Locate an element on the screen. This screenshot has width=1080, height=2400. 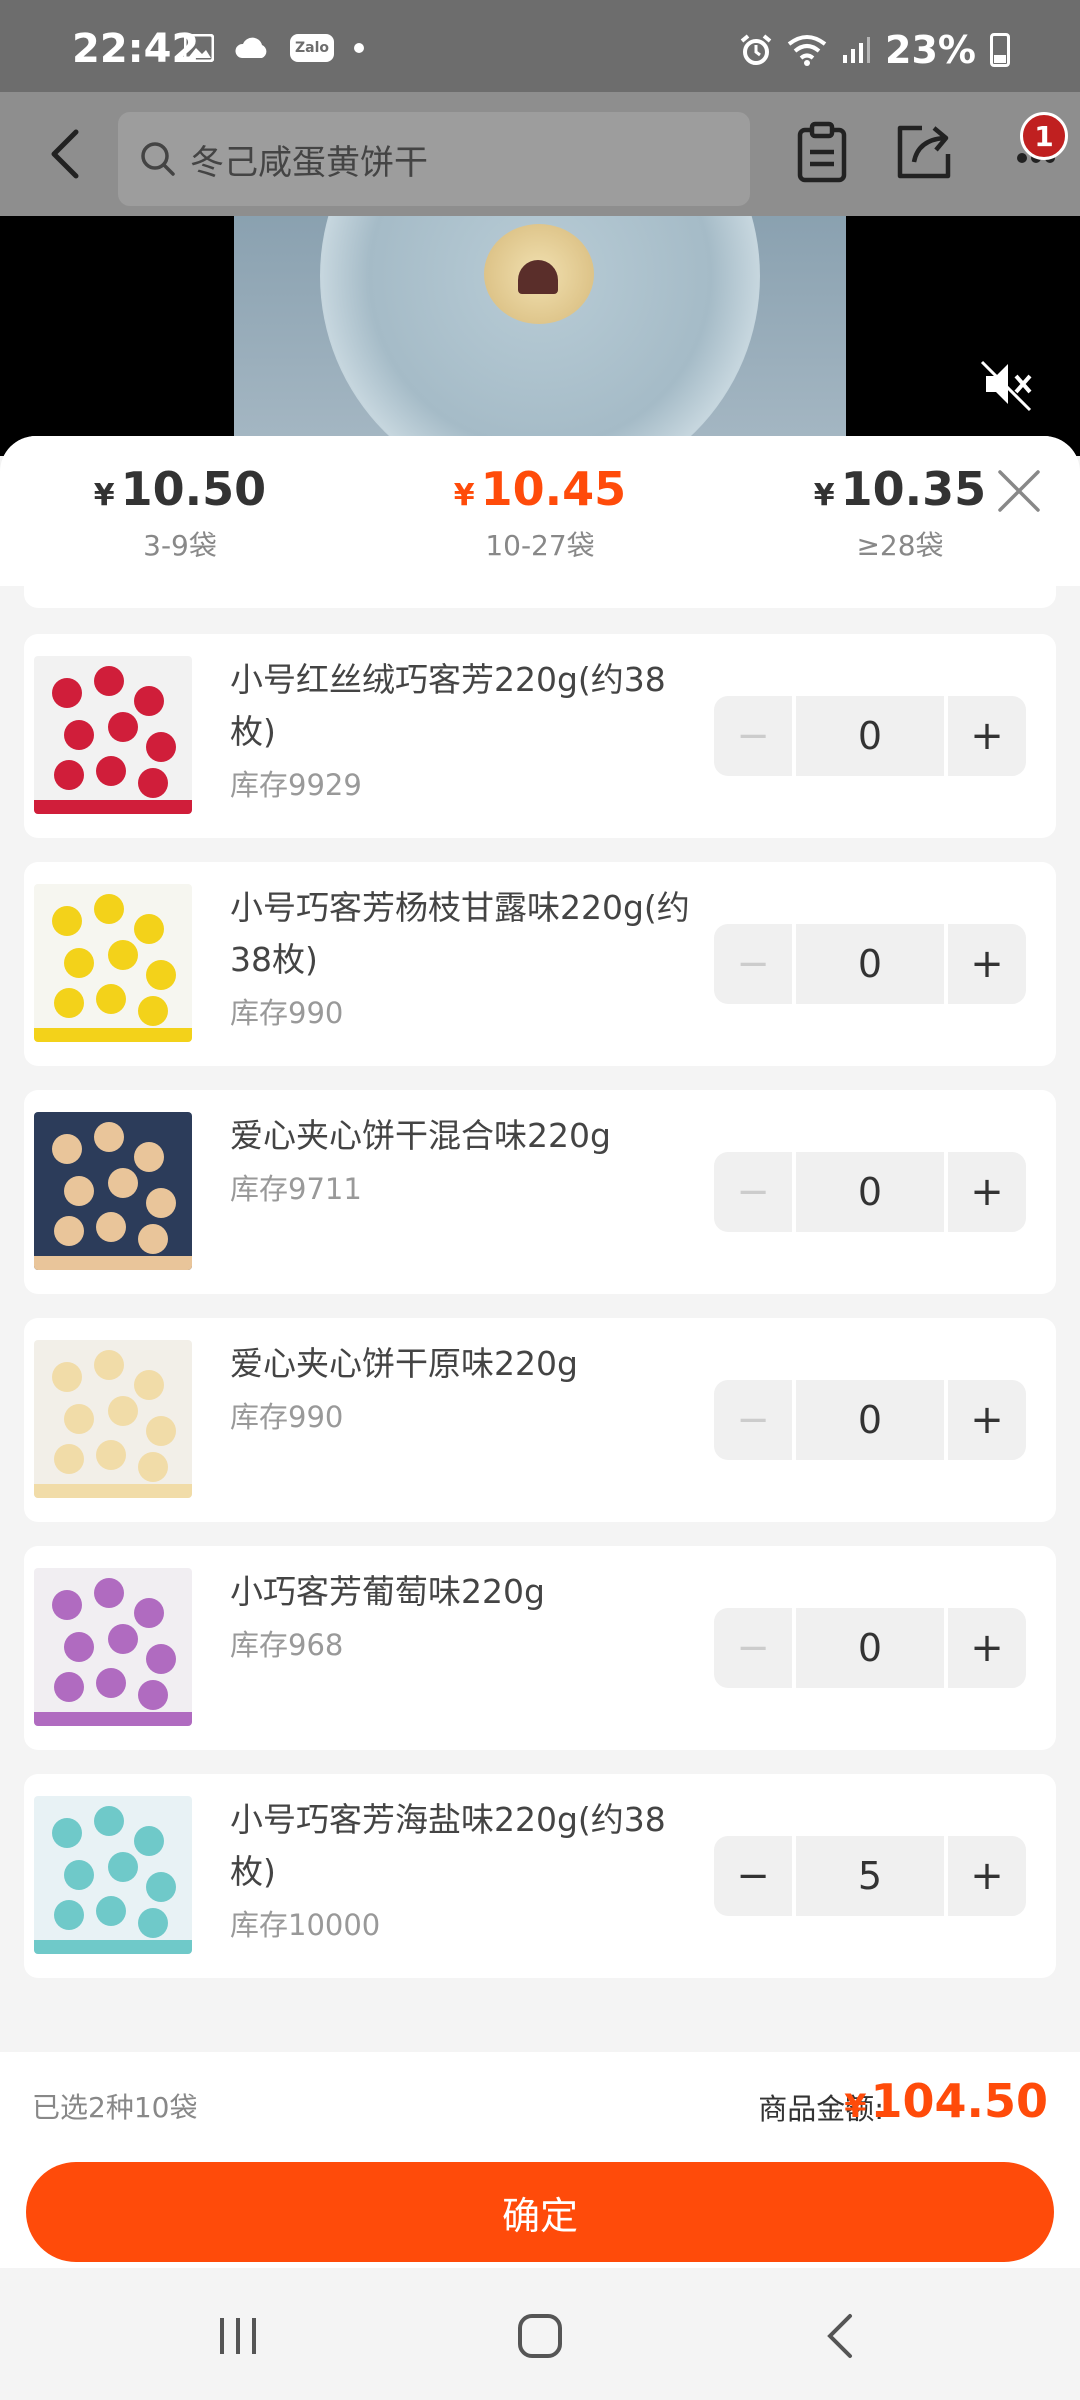
video-frame is located at coordinates (540, 336).